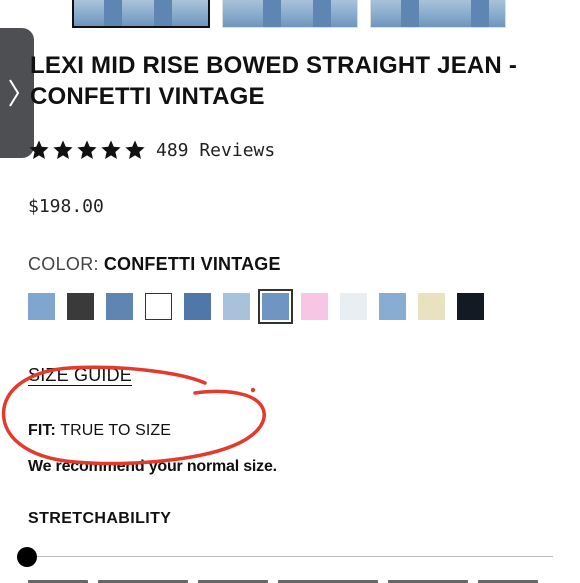 The image size is (580, 583). What do you see at coordinates (100, 518) in the screenshot?
I see `stretchability-heading: STRETCHABILITY` at bounding box center [100, 518].